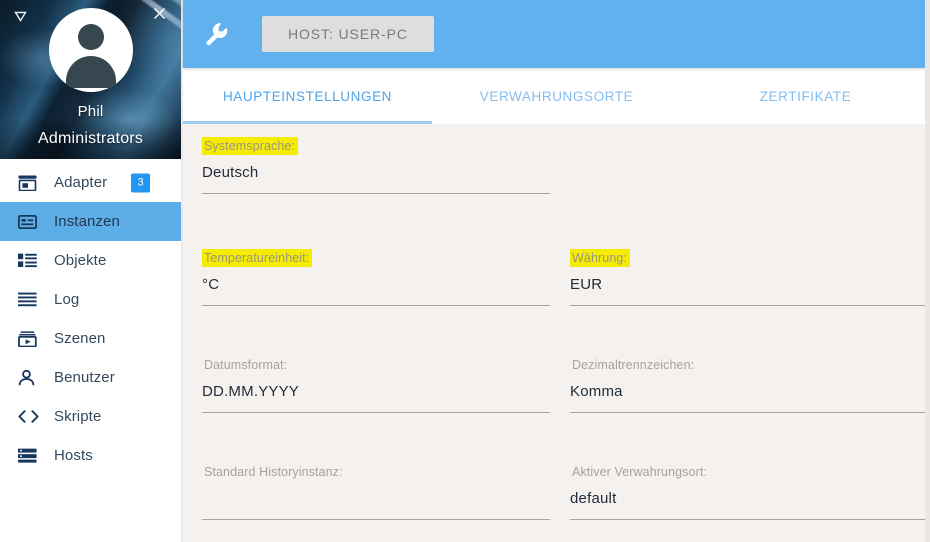 The image size is (930, 542). I want to click on sidebar-item-label: Hosts, so click(73, 455).